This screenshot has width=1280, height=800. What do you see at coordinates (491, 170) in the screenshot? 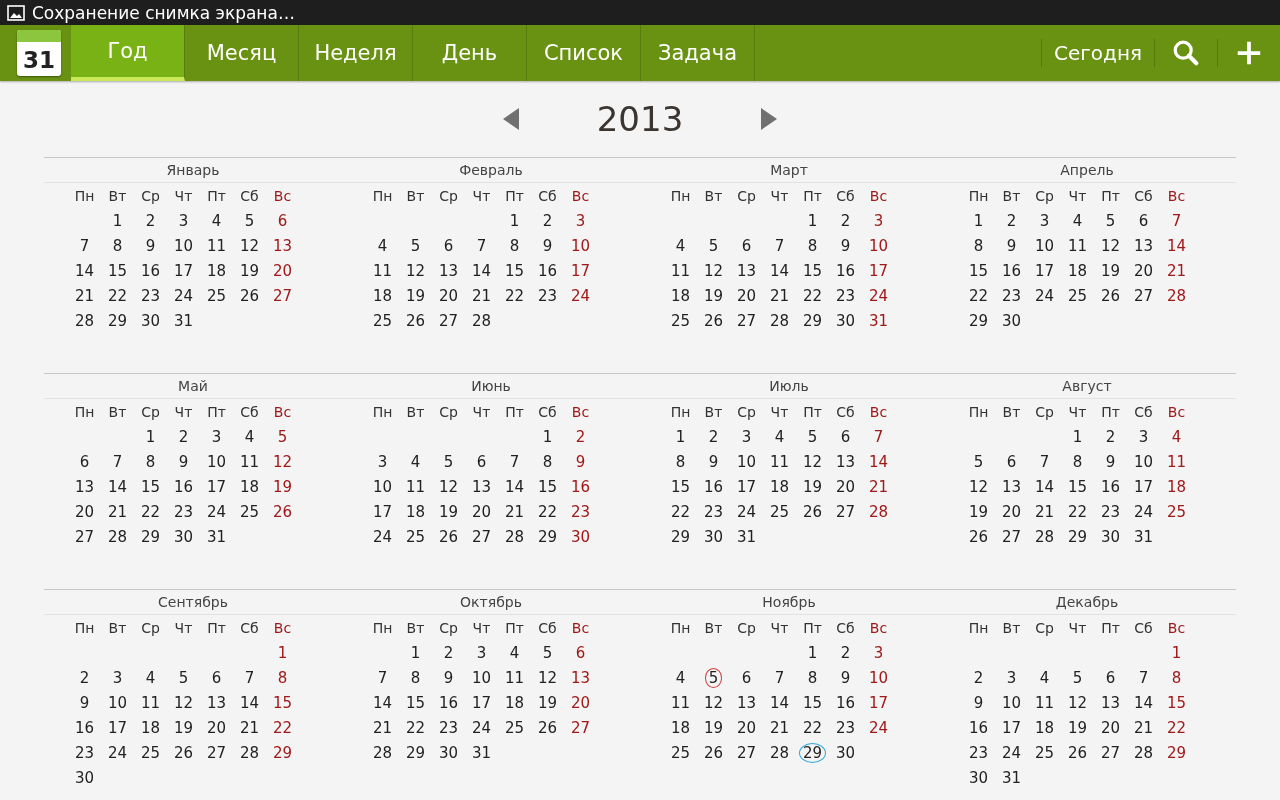
I see `month-title: Февраль` at bounding box center [491, 170].